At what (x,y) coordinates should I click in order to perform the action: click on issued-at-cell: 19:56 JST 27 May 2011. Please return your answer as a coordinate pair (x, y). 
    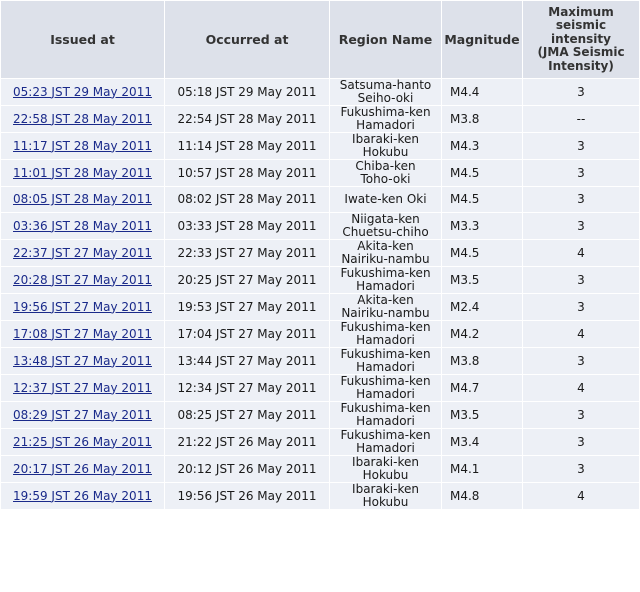
    Looking at the image, I should click on (82, 307).